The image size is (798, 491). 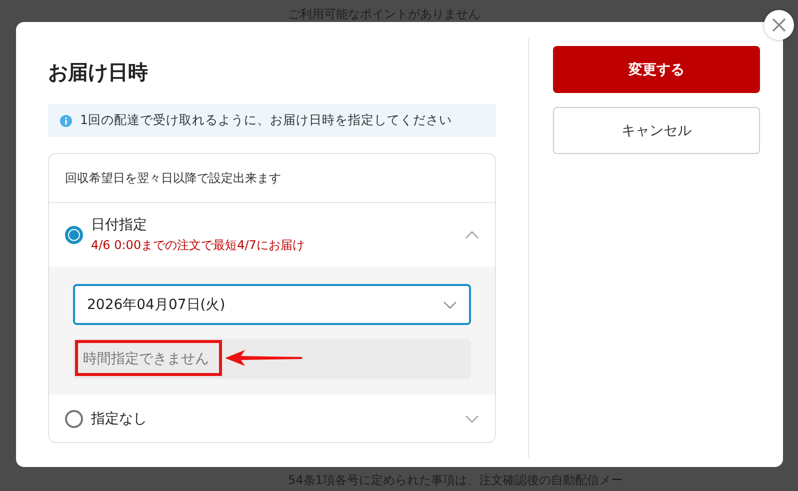 I want to click on delivery-option: 指定なし, so click(x=272, y=418).